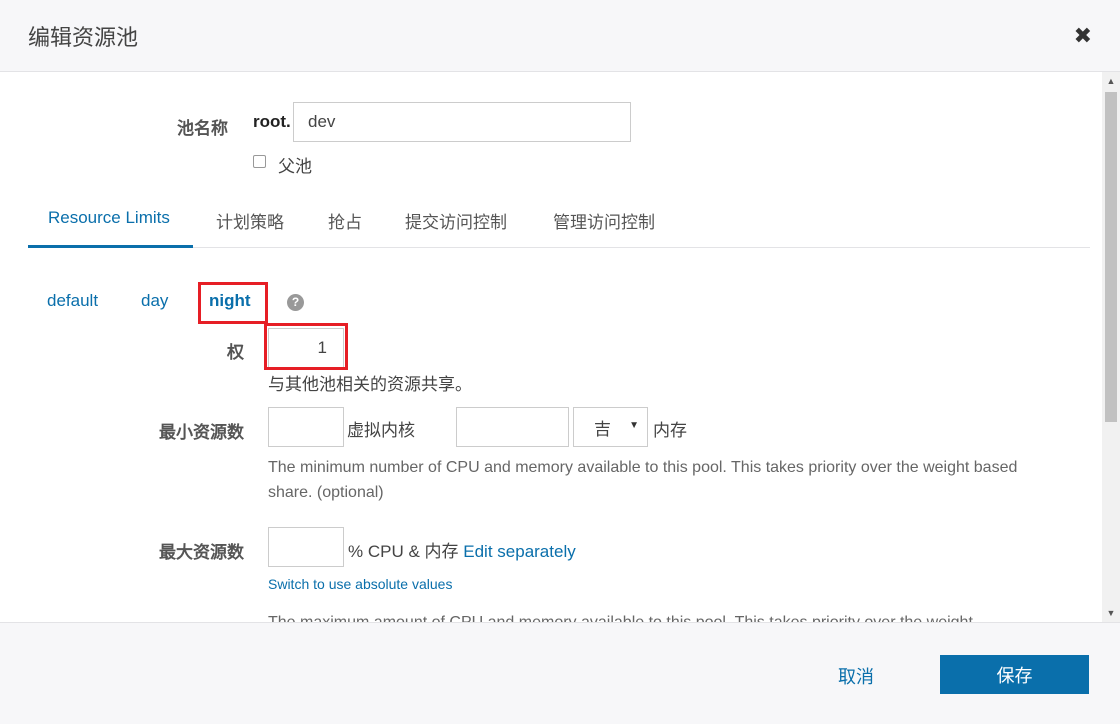 This screenshot has width=1120, height=724. What do you see at coordinates (110, 228) in the screenshot?
I see `tab-resource-limits: Resource Limits` at bounding box center [110, 228].